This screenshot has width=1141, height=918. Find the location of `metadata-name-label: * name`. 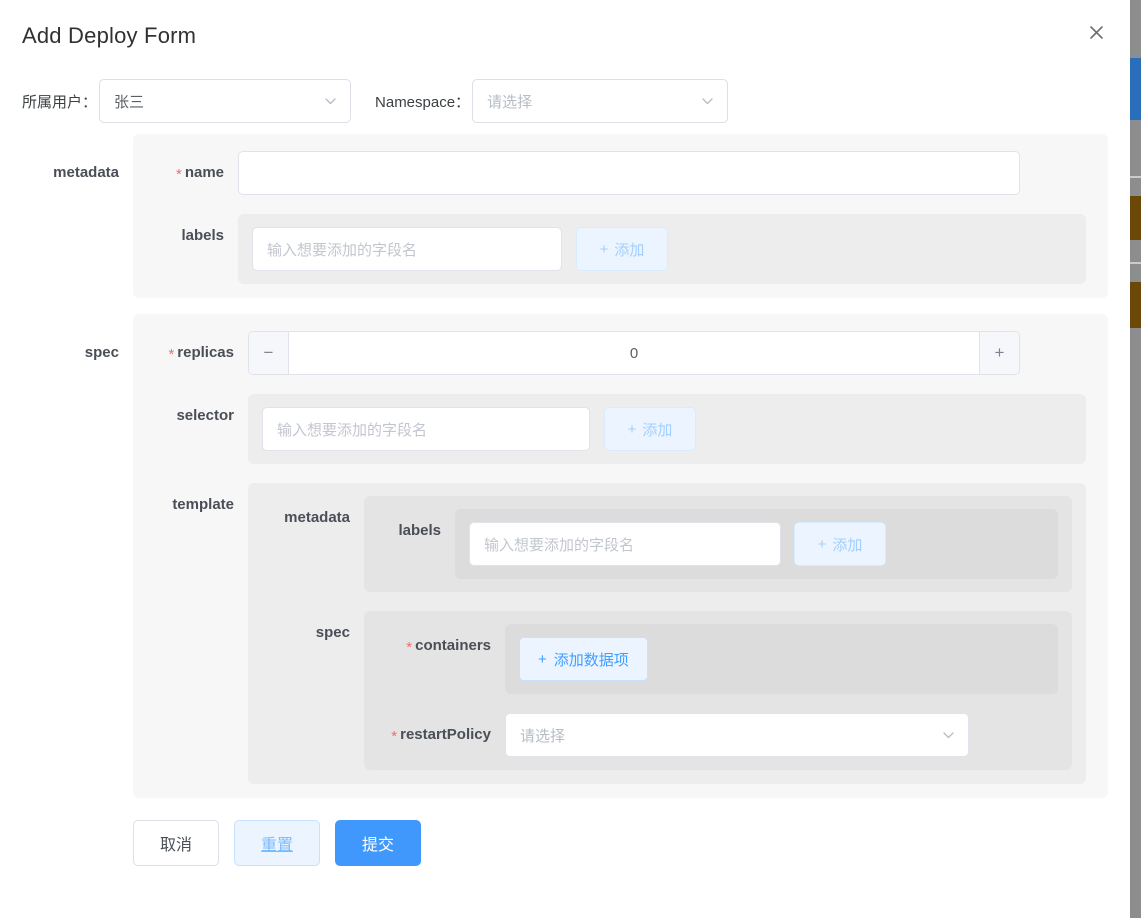

metadata-name-label: * name is located at coordinates (199, 173).